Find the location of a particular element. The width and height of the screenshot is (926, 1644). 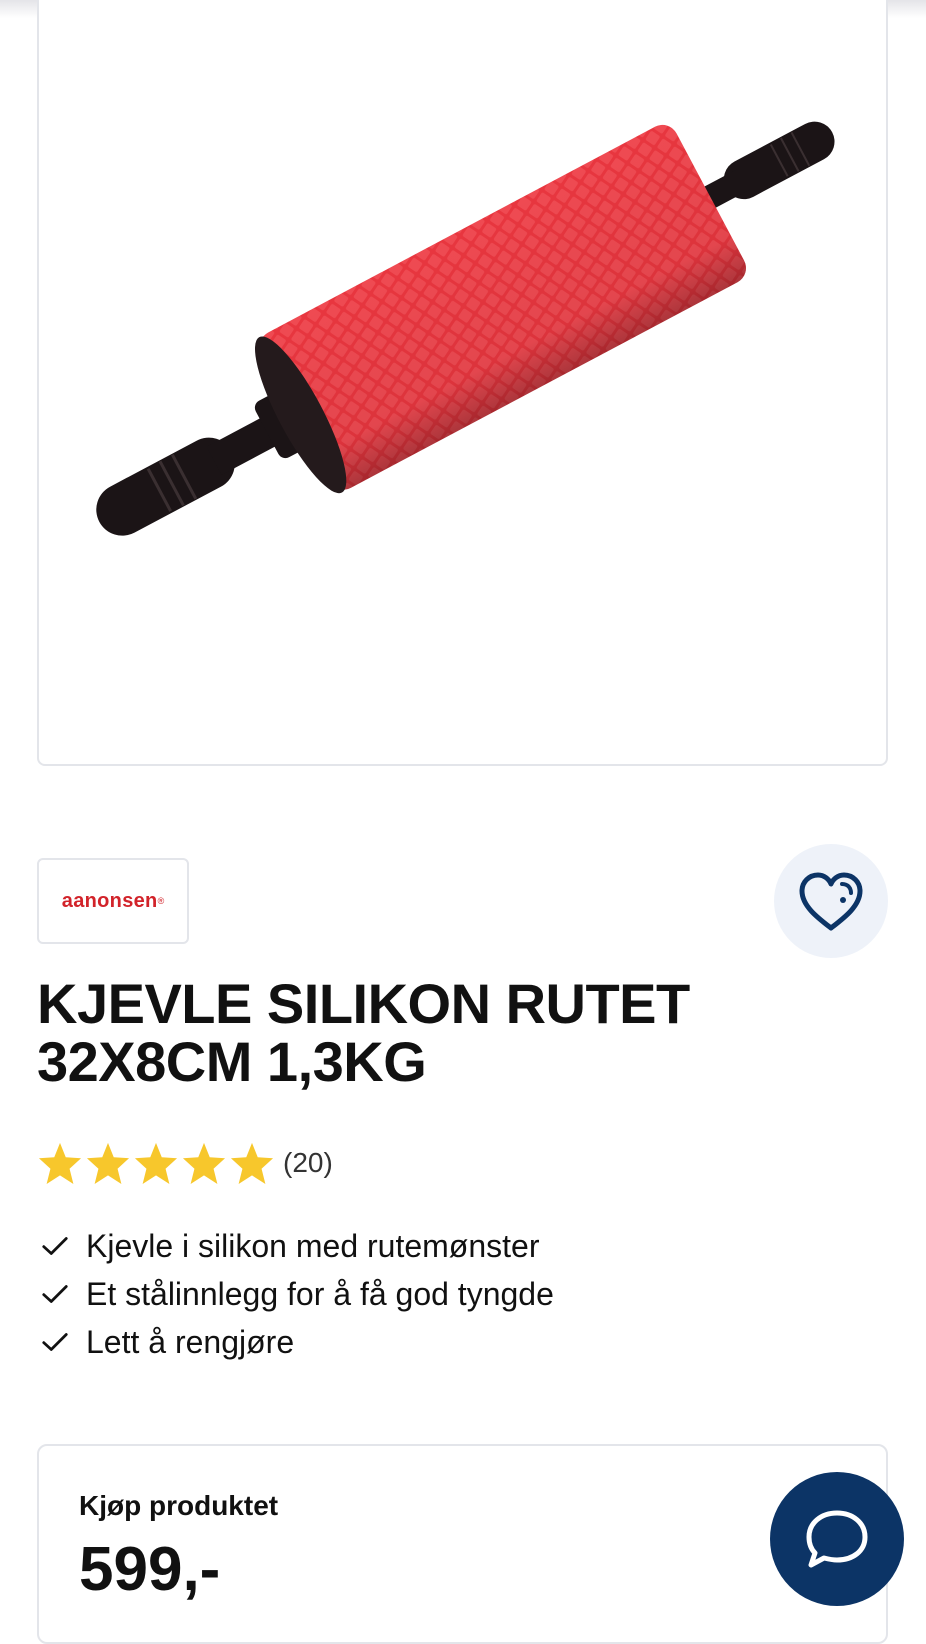

rating-count: (20) is located at coordinates (308, 1162).